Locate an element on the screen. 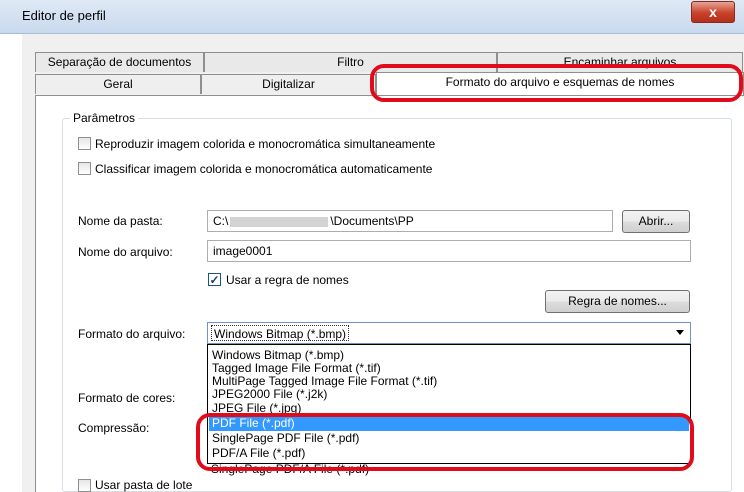 The width and height of the screenshot is (744, 492). highlight-file-format-tab is located at coordinates (556, 83).